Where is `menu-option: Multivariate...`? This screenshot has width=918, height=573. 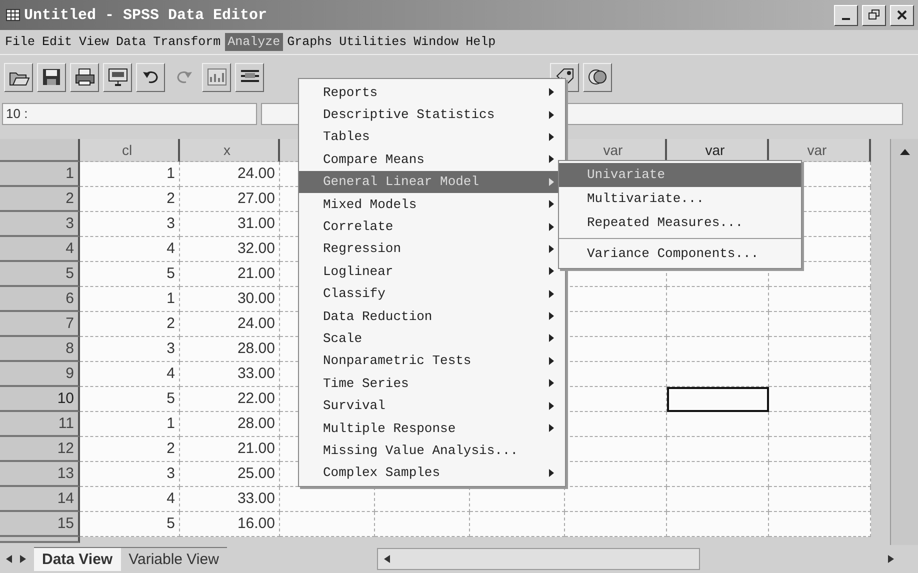 menu-option: Multivariate... is located at coordinates (680, 199).